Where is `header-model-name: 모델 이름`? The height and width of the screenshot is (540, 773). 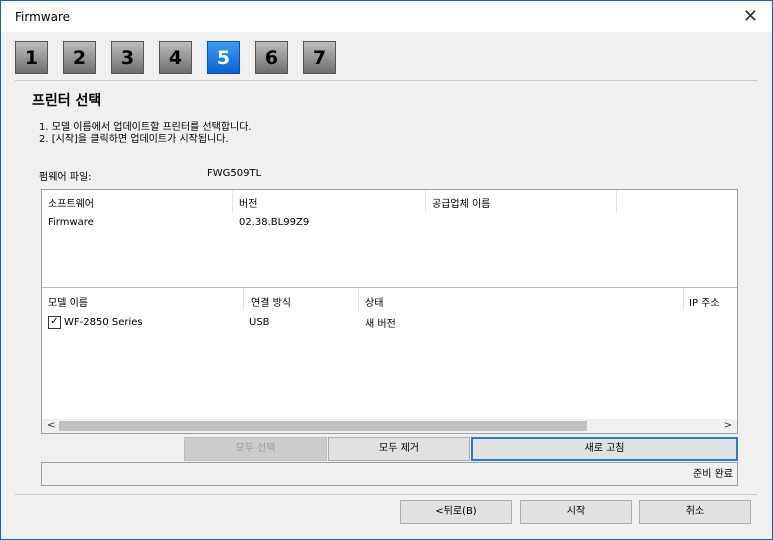
header-model-name: 모델 이름 is located at coordinates (68, 301).